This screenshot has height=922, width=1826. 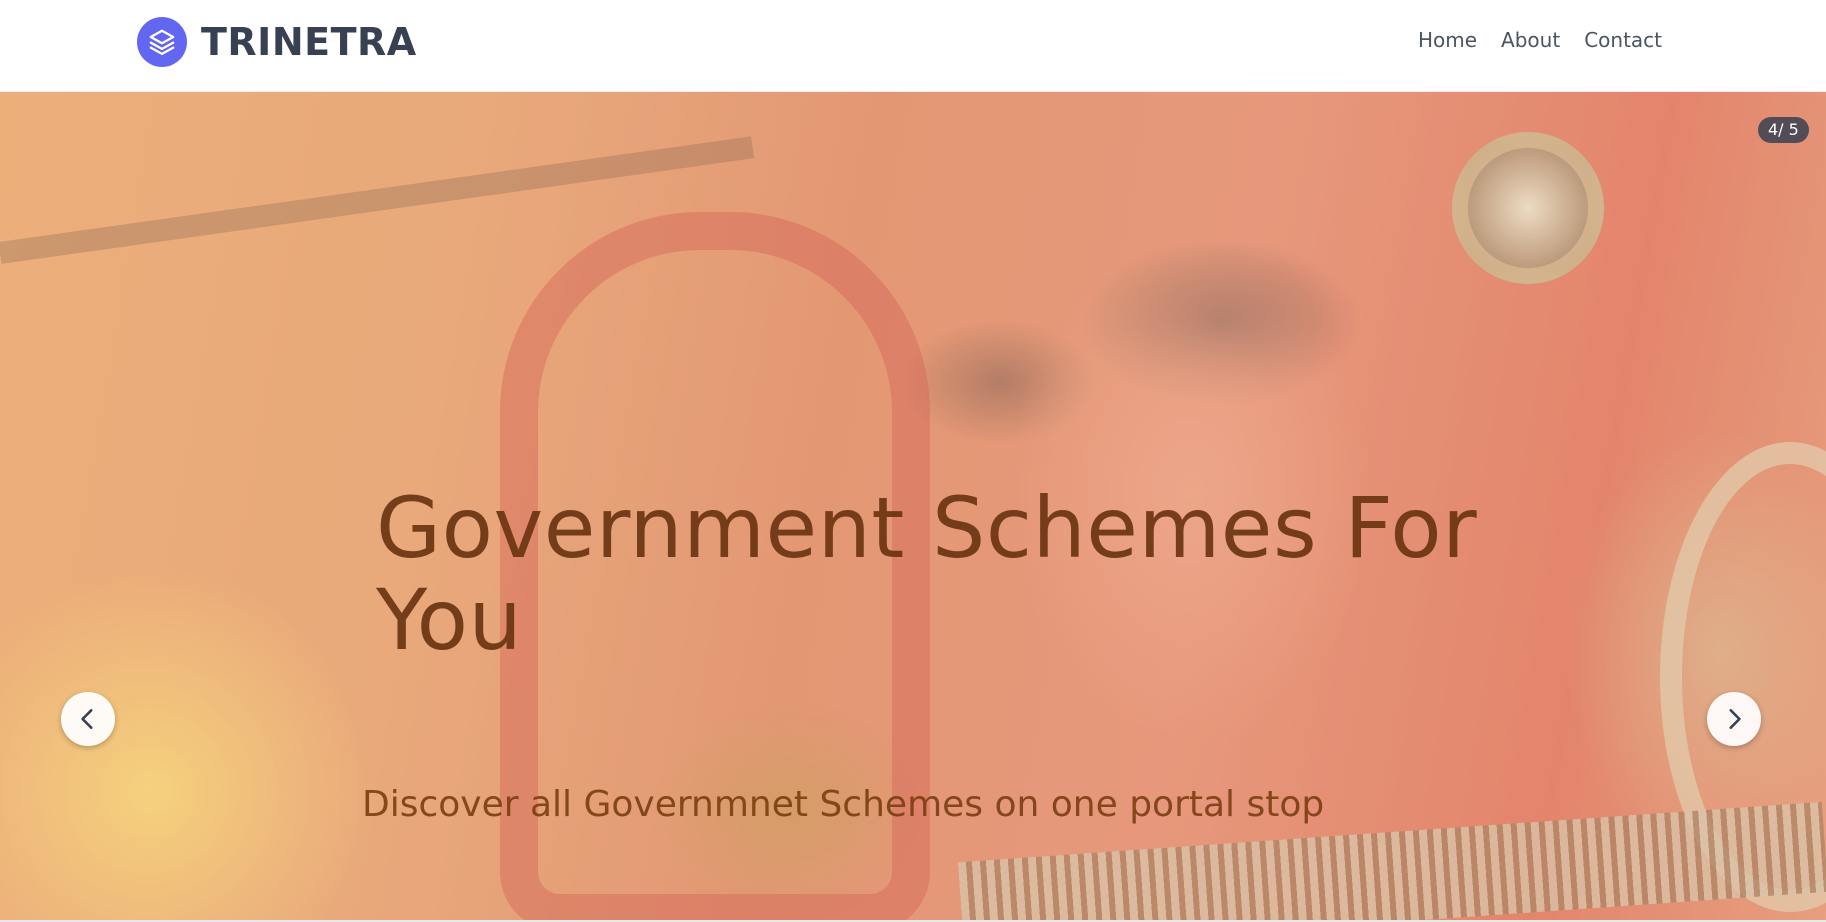 What do you see at coordinates (309, 42) in the screenshot?
I see `brand-name: TRINETRA` at bounding box center [309, 42].